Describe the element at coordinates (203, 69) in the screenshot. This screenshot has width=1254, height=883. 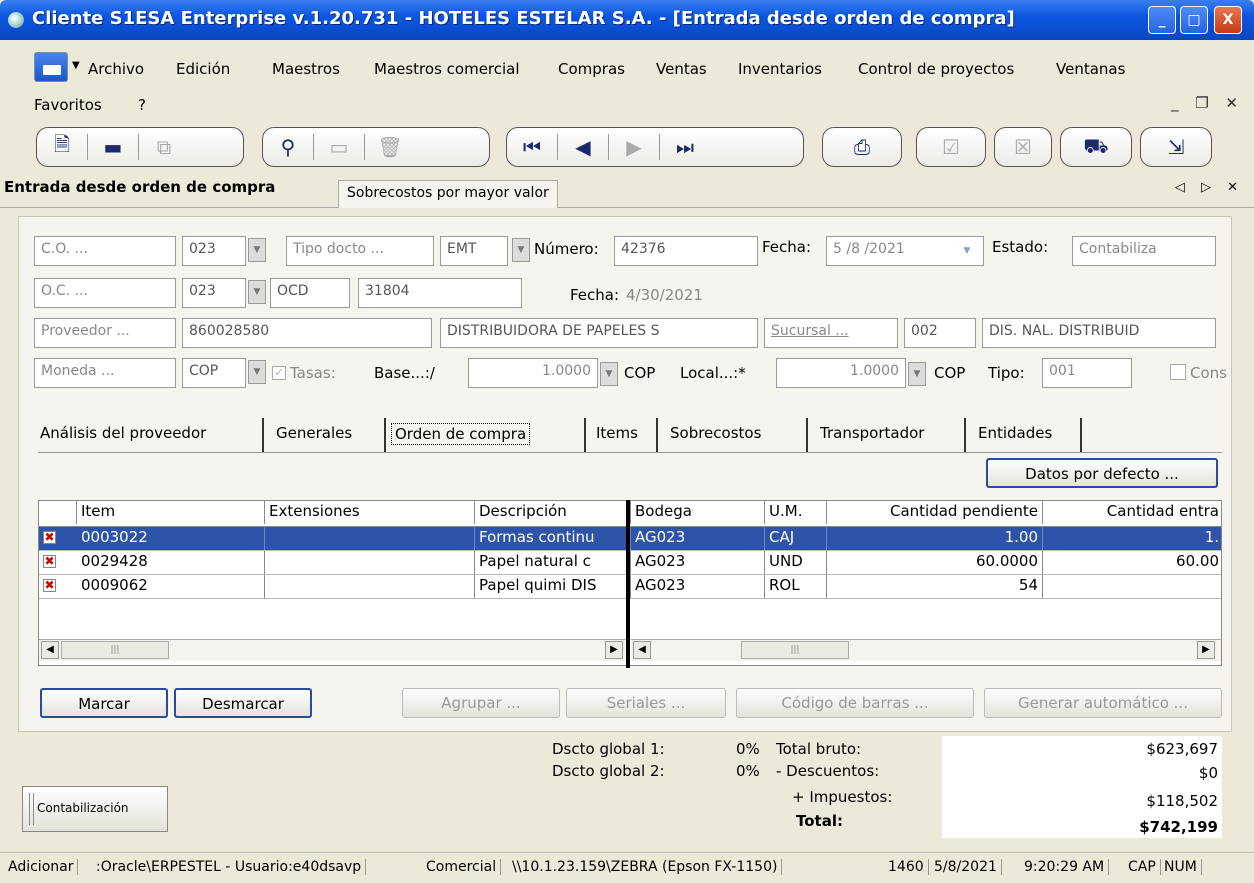
I see `menu-edicion: Edición` at that location.